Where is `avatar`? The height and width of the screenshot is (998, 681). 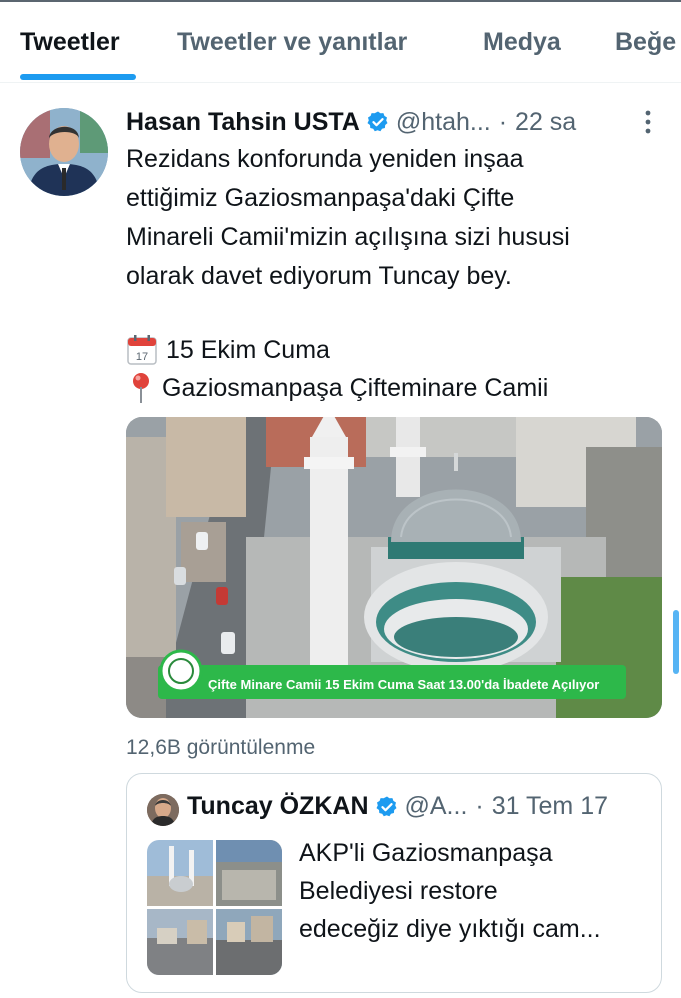
avatar is located at coordinates (64, 152).